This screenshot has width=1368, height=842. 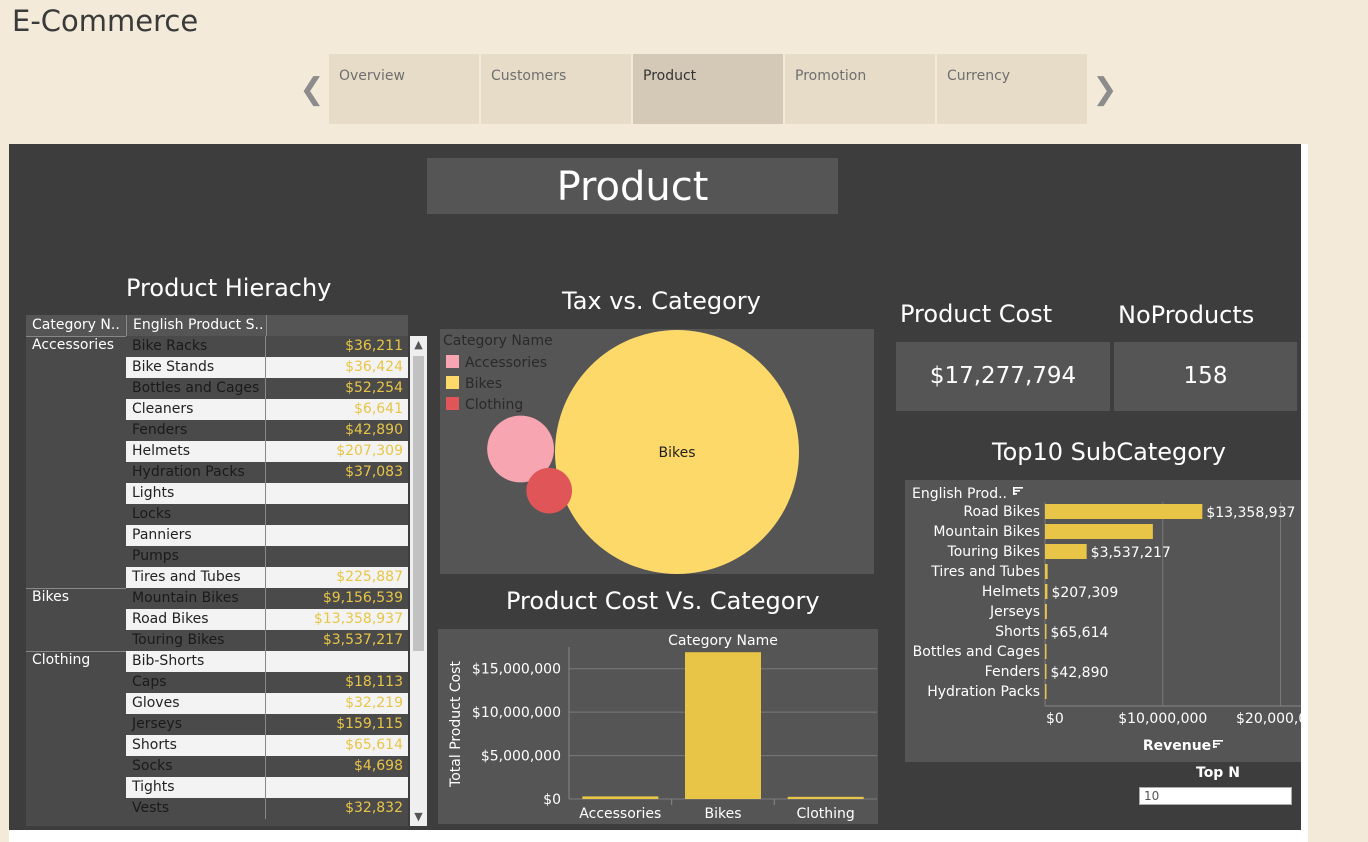 What do you see at coordinates (378, 766) in the screenshot?
I see `revenue-value: $4,698` at bounding box center [378, 766].